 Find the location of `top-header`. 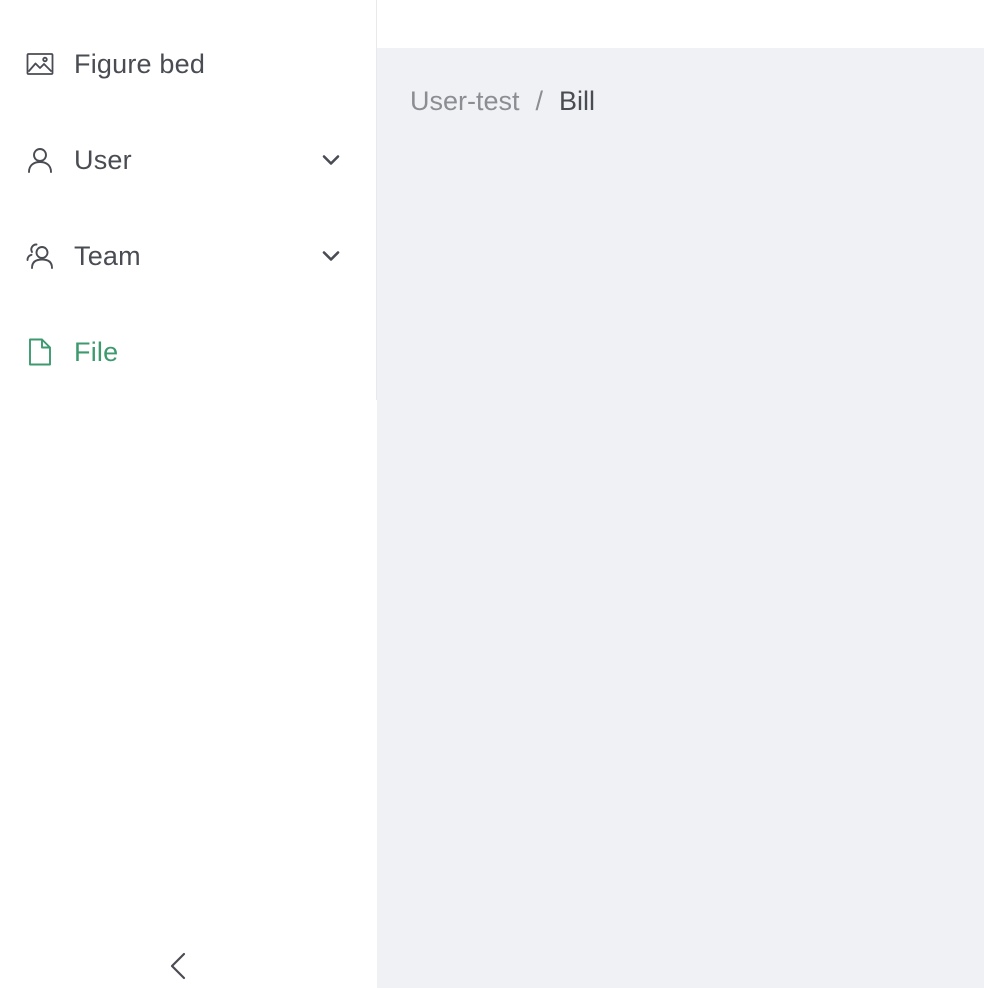

top-header is located at coordinates (680, 24).